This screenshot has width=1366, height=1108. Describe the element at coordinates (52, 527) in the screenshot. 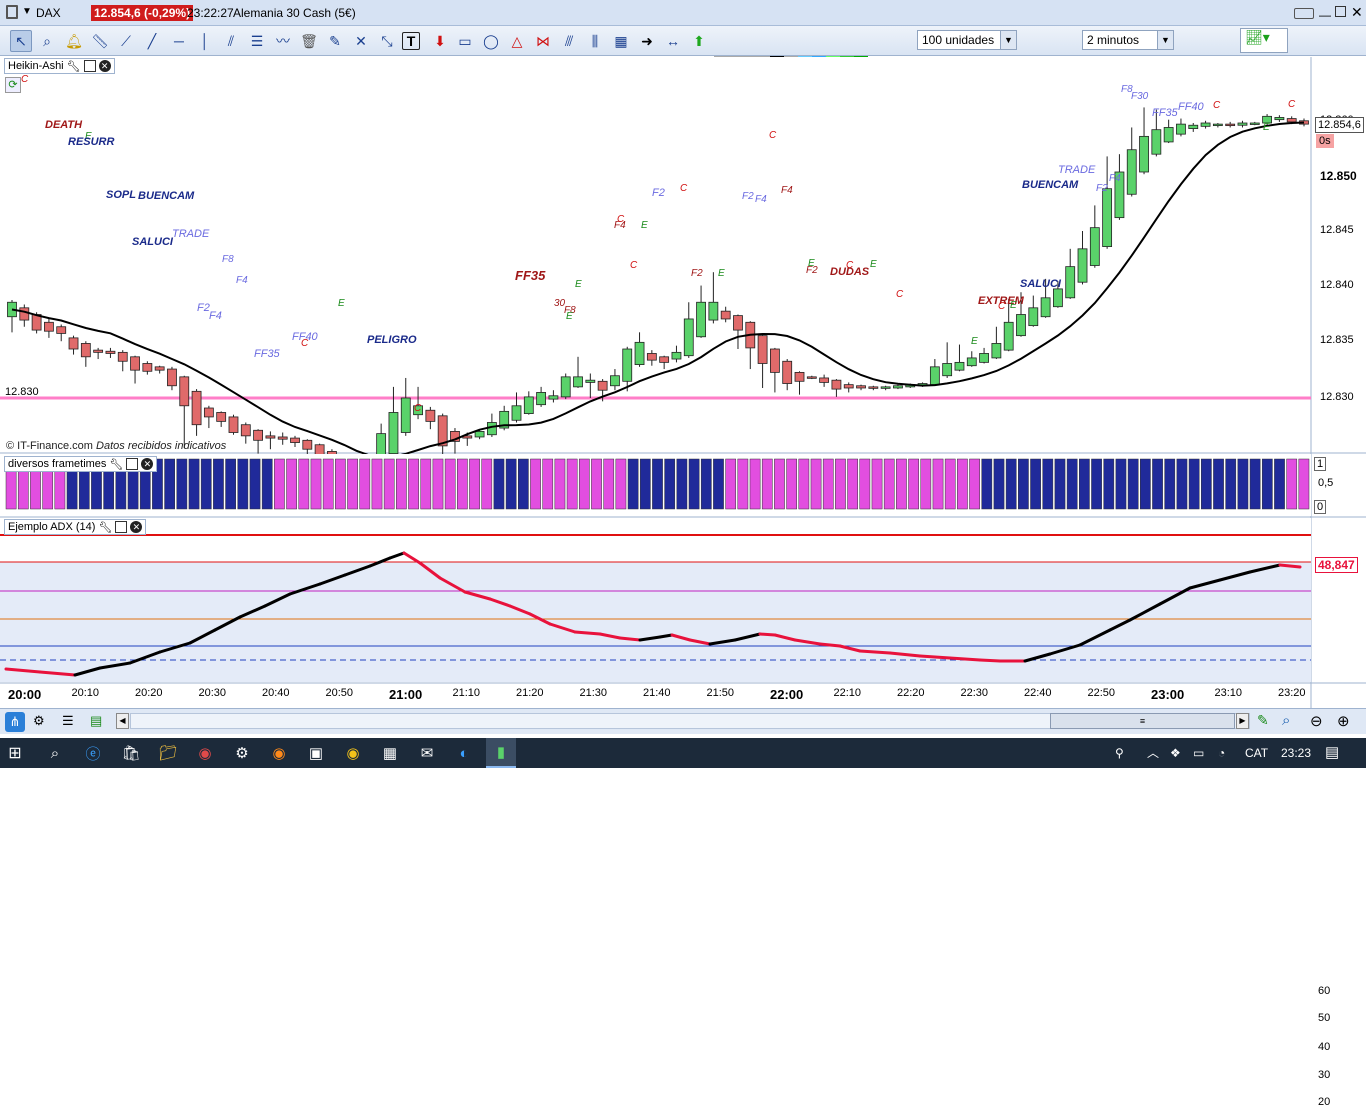

I see `panel-title: Ejemplo ADX (14)` at that location.